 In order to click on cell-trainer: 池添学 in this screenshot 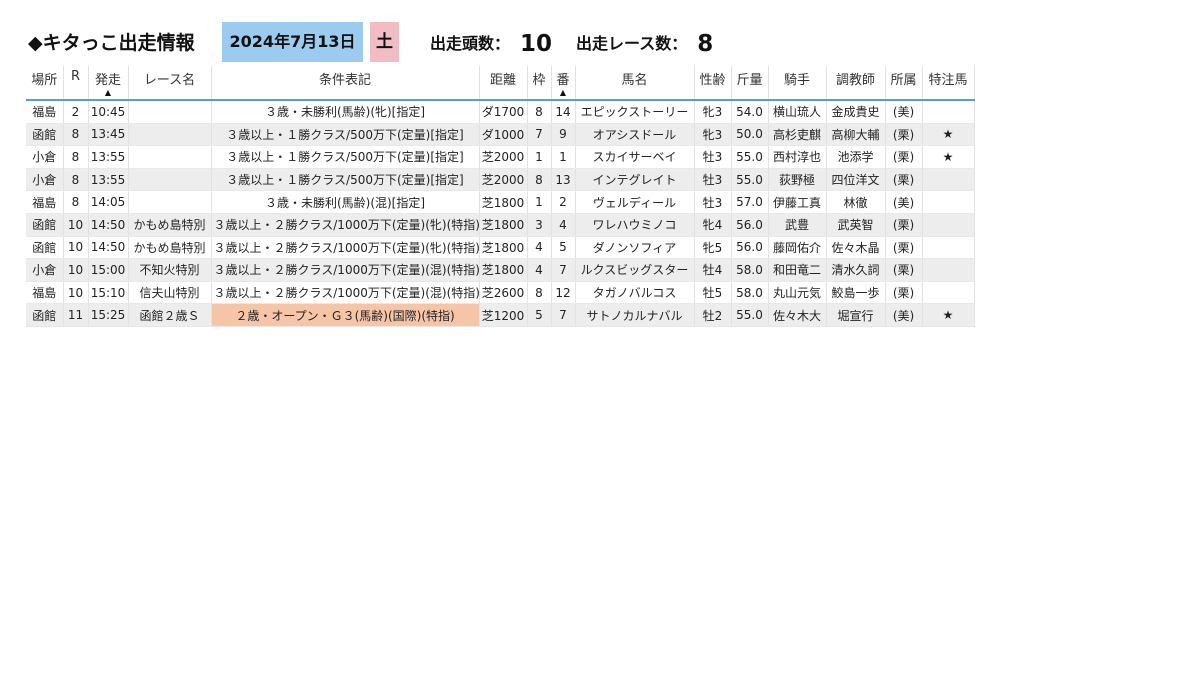, I will do `click(856, 157)`.